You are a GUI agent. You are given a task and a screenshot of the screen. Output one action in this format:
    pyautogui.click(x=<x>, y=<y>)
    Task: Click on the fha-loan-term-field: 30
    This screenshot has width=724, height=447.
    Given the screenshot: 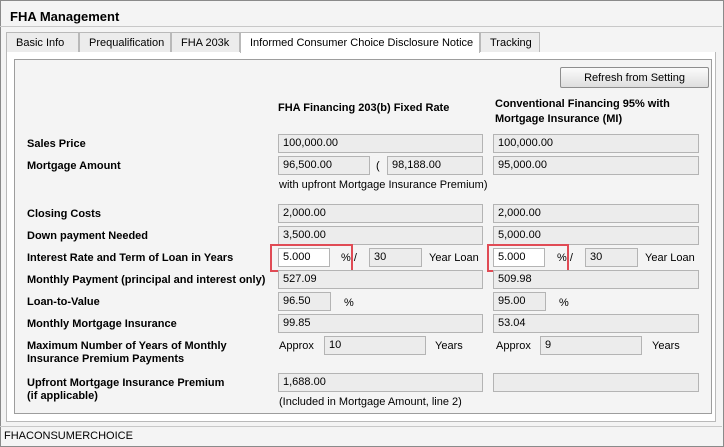 What is the action you would take?
    pyautogui.click(x=395, y=257)
    